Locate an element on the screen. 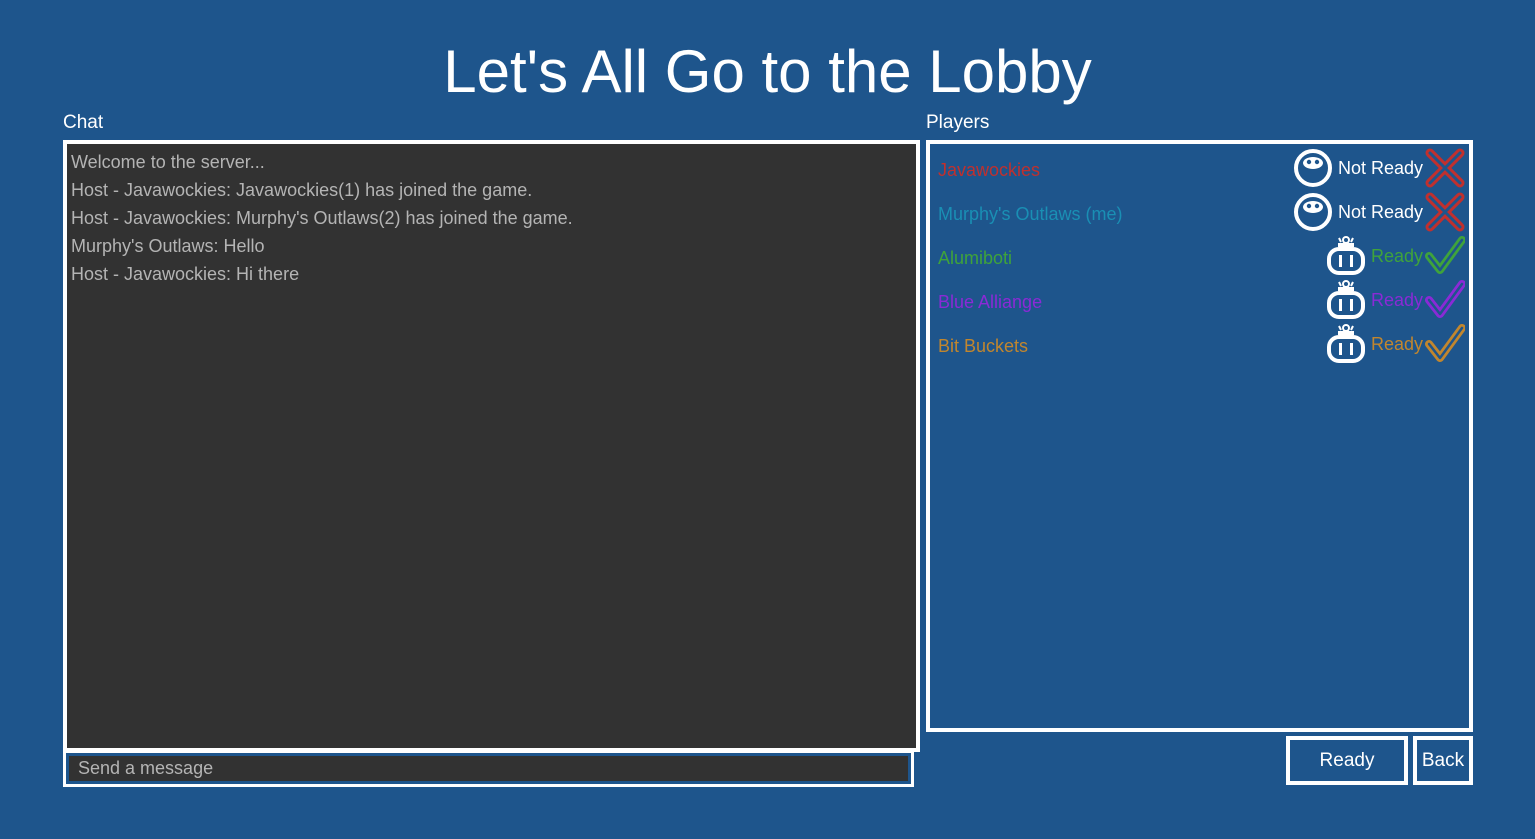 This screenshot has width=1535, height=839. player-row: Javawockies Not Ready is located at coordinates (1199, 168).